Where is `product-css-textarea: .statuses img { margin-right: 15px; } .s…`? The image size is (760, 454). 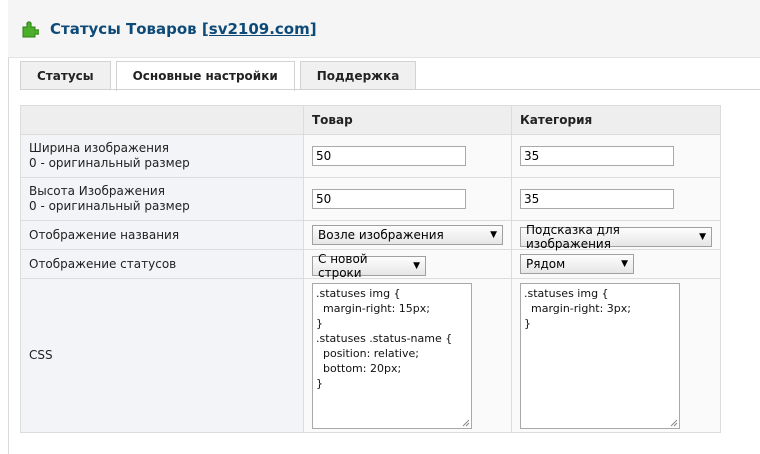
product-css-textarea: .statuses img { margin-right: 15px; } .s… is located at coordinates (392, 355).